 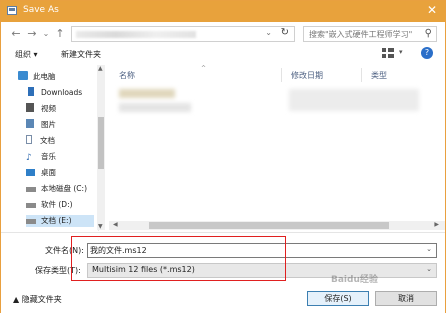 What do you see at coordinates (388, 53) in the screenshot?
I see `view-options-icon` at bounding box center [388, 53].